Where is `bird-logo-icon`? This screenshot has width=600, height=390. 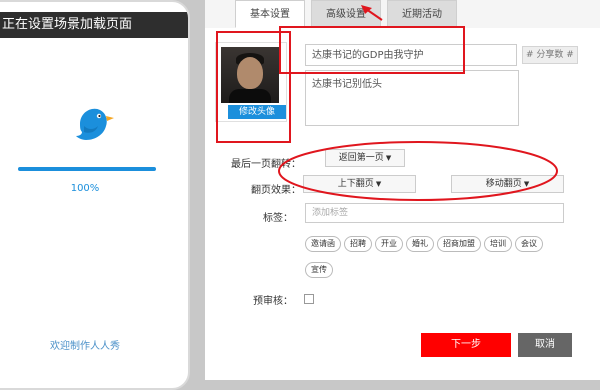
bird-logo-icon is located at coordinates (95, 124).